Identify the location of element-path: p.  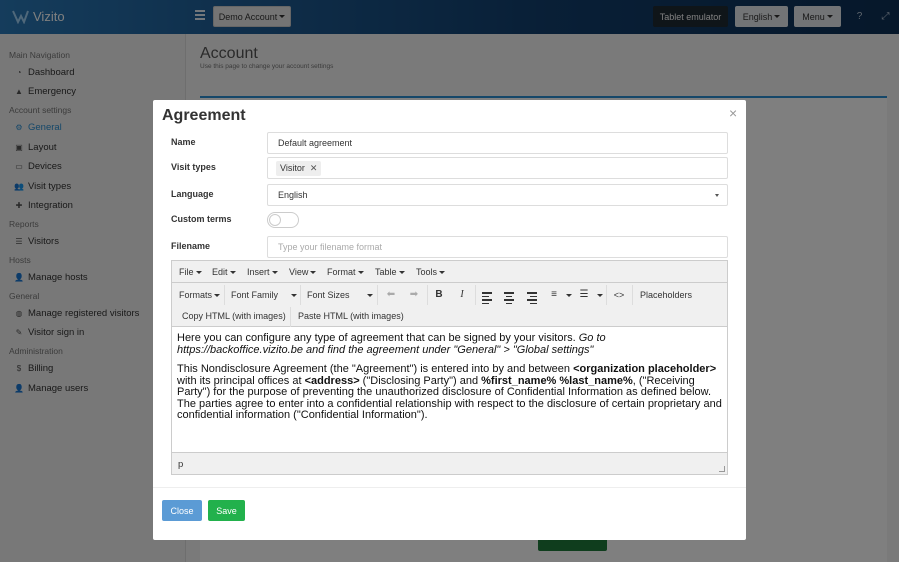
(180, 464).